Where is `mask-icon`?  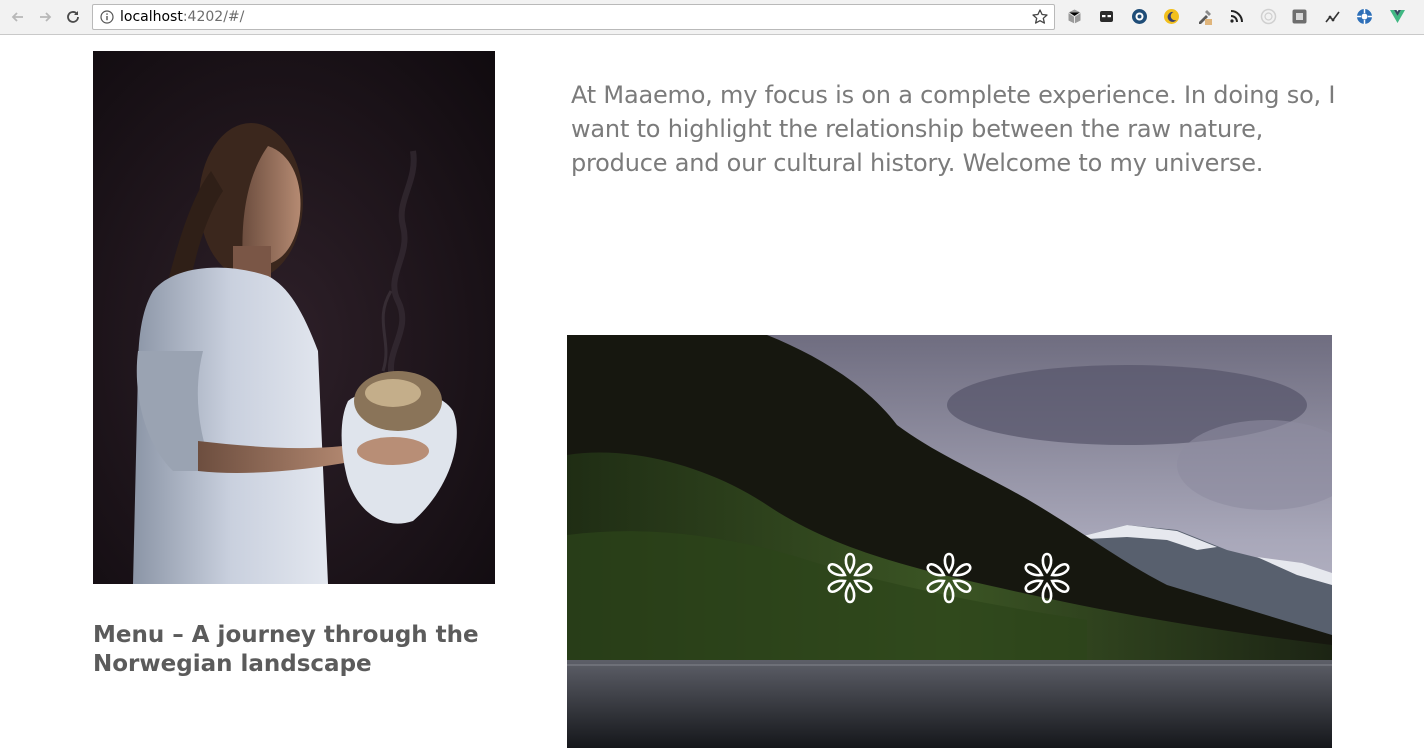 mask-icon is located at coordinates (1106, 16).